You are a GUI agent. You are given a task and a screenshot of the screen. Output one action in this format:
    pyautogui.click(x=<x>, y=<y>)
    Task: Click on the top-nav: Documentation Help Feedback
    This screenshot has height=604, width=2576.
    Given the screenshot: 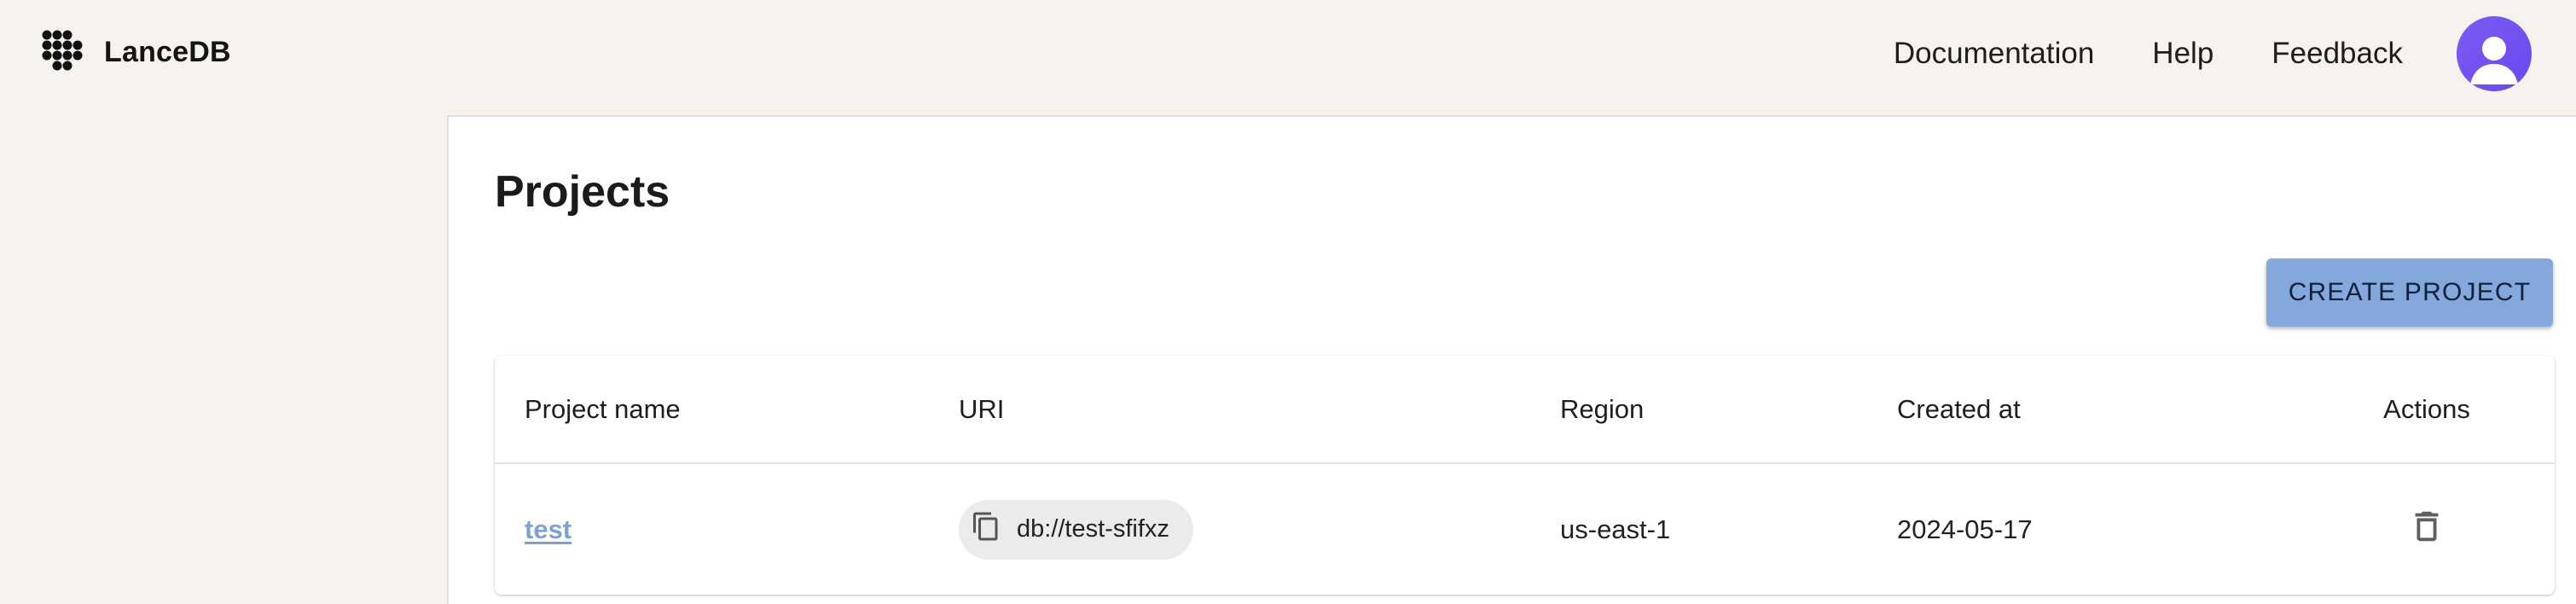 What is the action you would take?
    pyautogui.click(x=2213, y=53)
    